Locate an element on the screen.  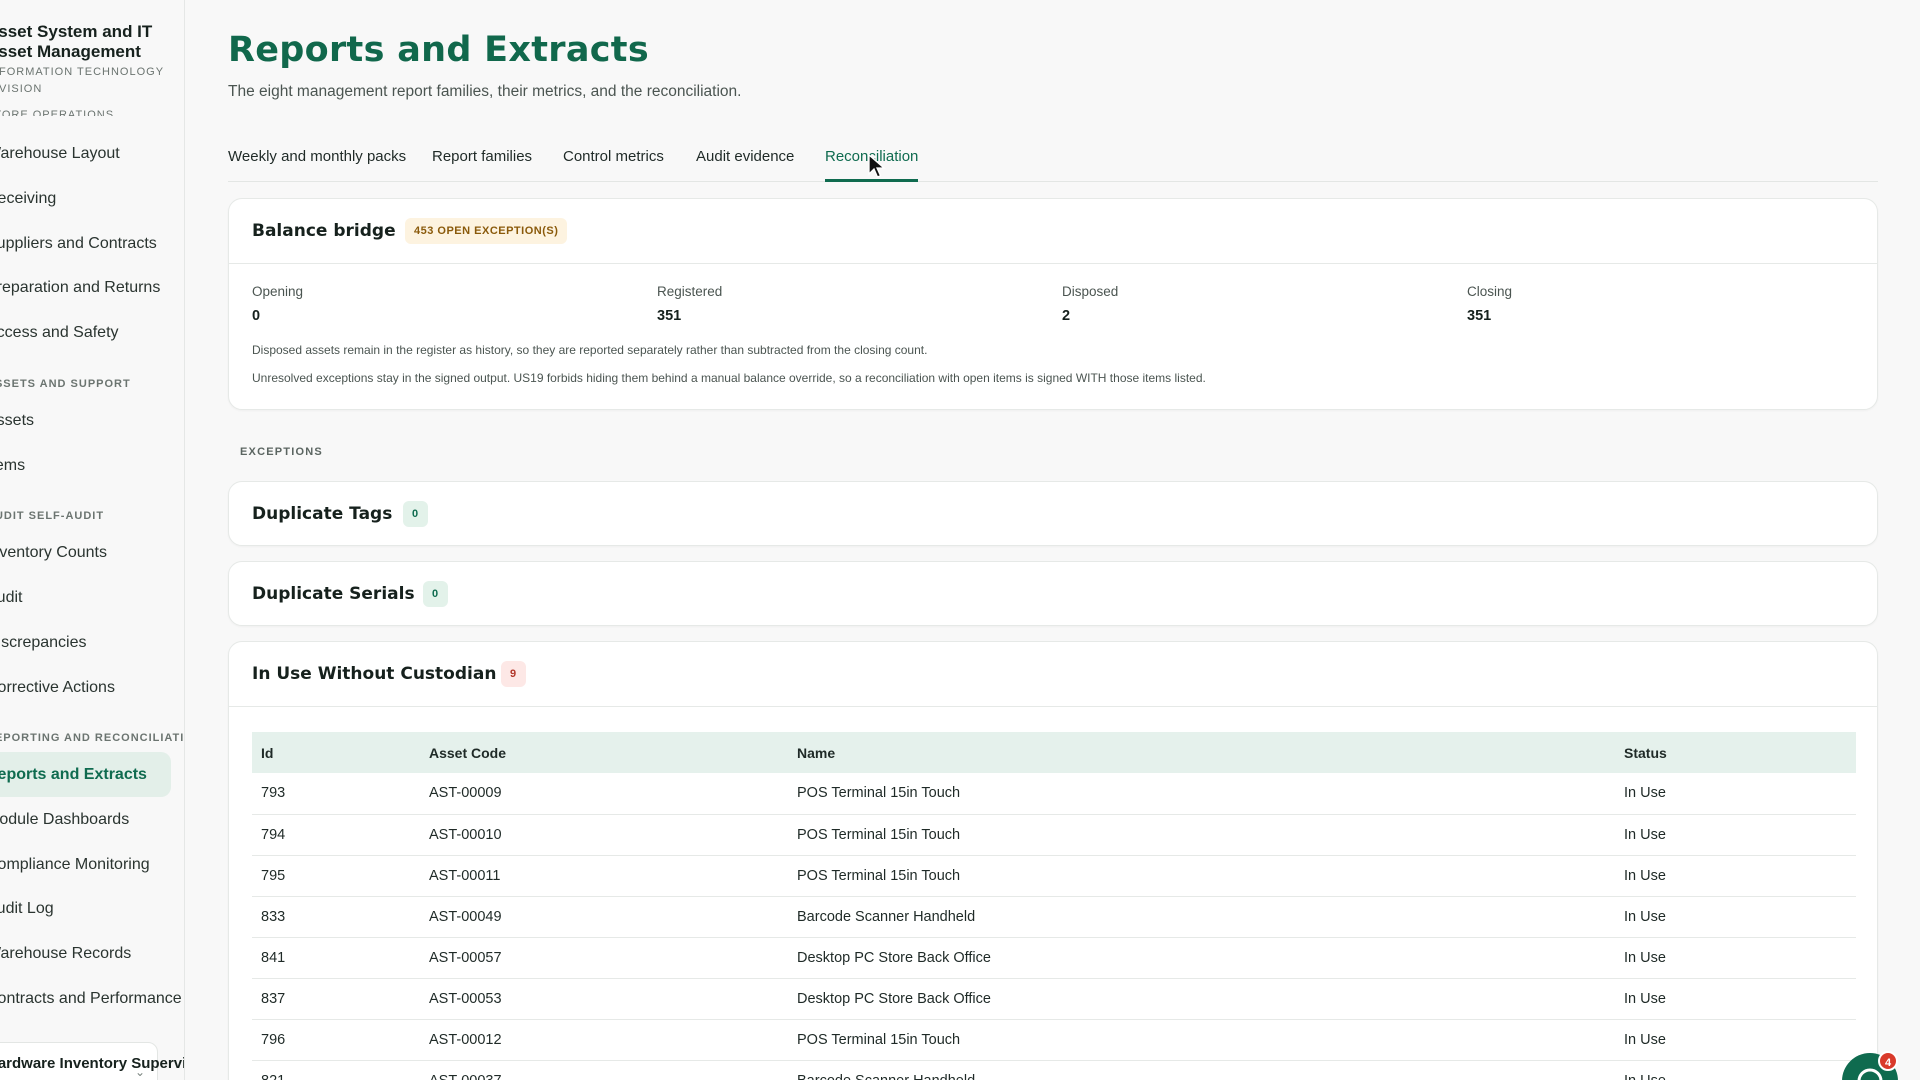
in-use-without-custodian-count-badge: 9 is located at coordinates (513, 674).